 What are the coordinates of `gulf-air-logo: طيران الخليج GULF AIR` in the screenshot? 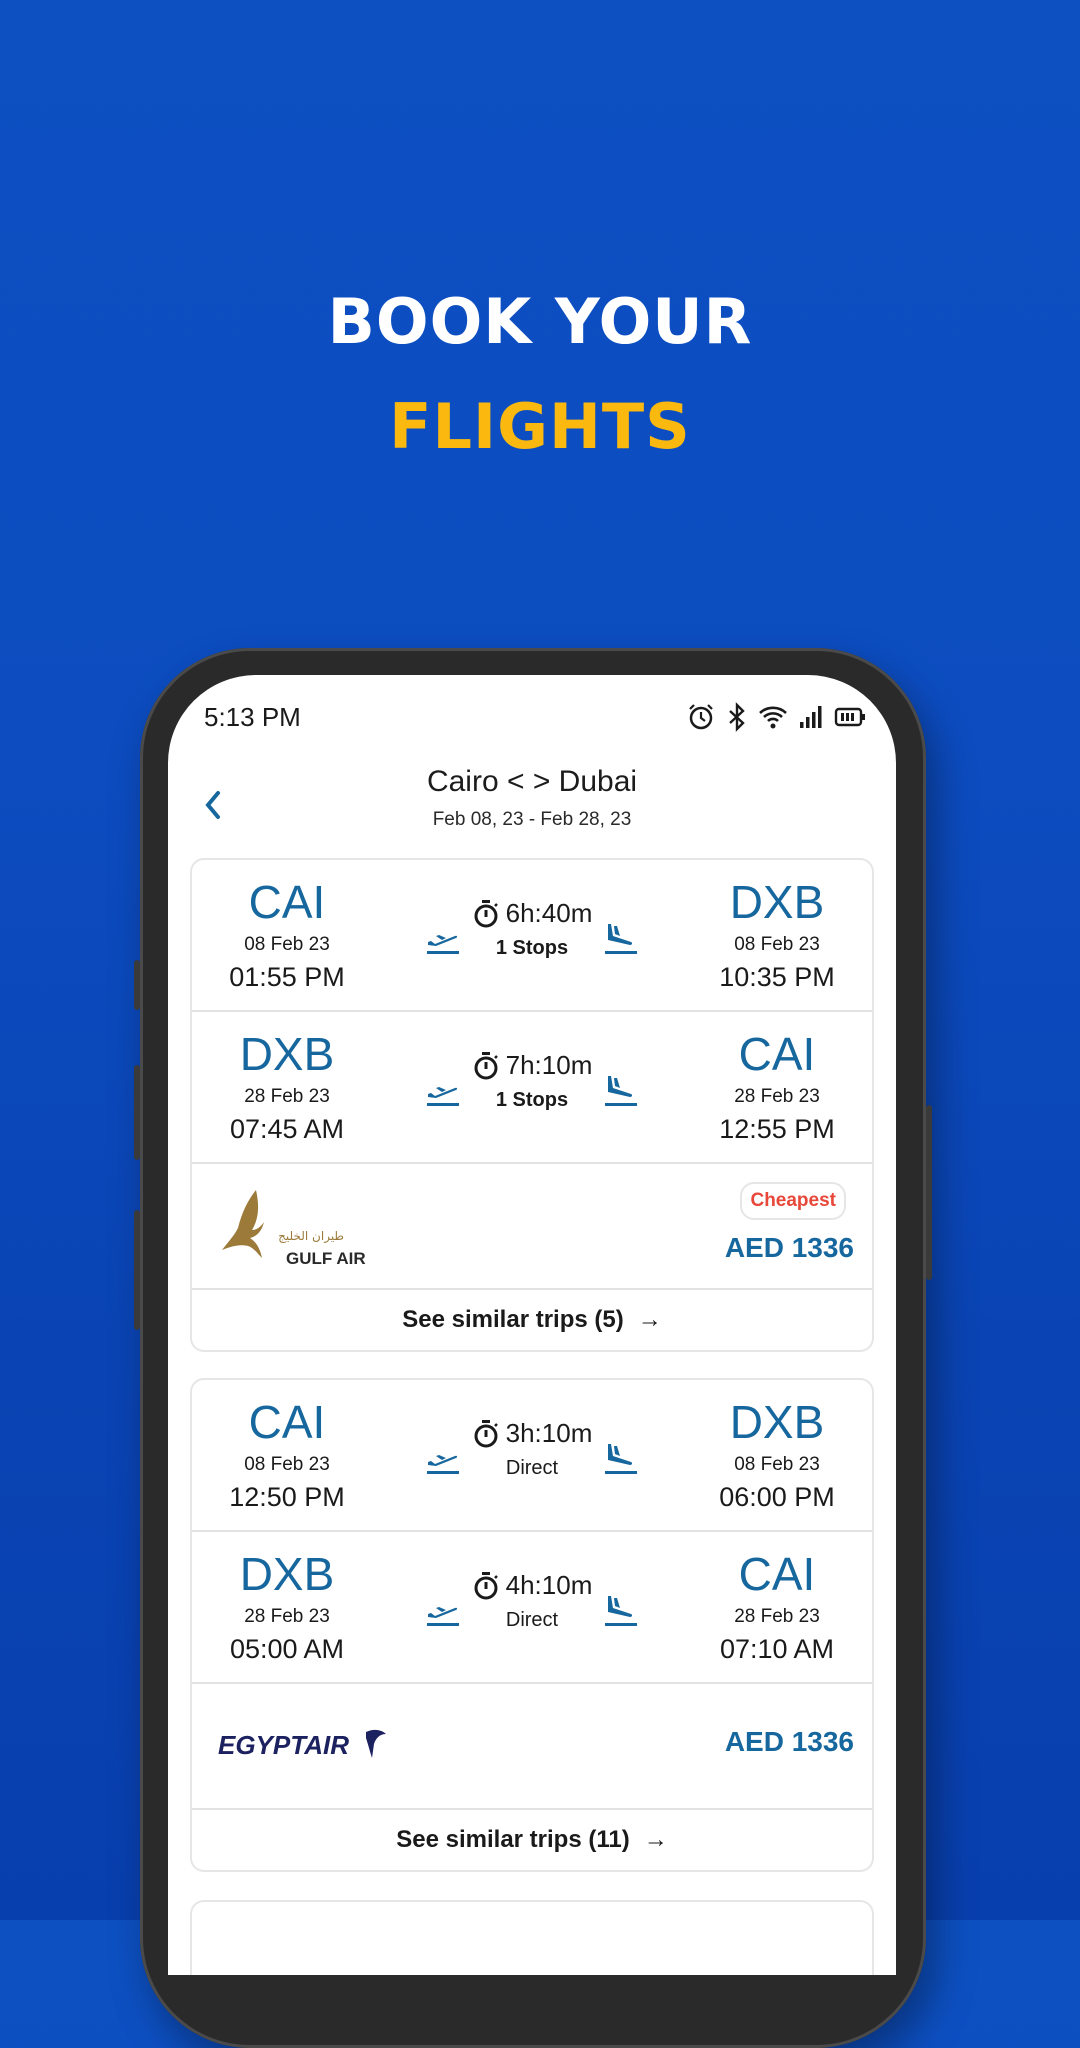 It's located at (294, 1229).